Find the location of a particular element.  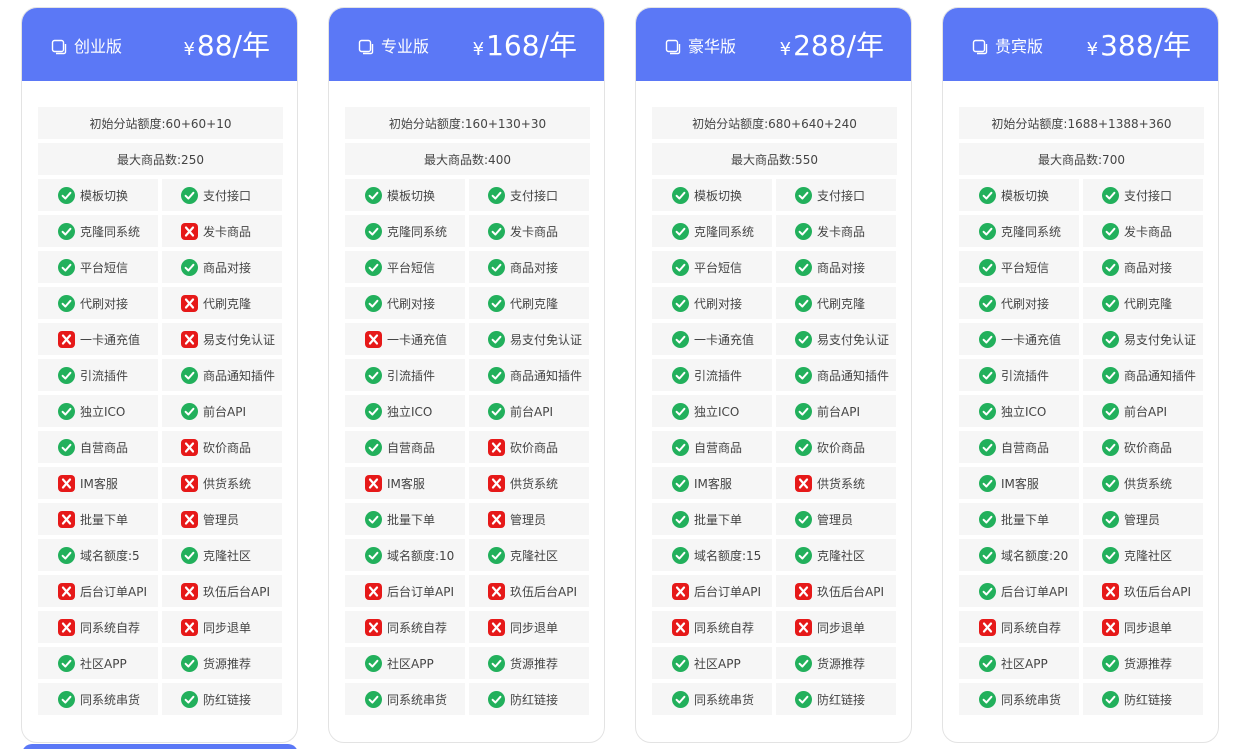

feature-label: 防红链接 is located at coordinates (227, 699).